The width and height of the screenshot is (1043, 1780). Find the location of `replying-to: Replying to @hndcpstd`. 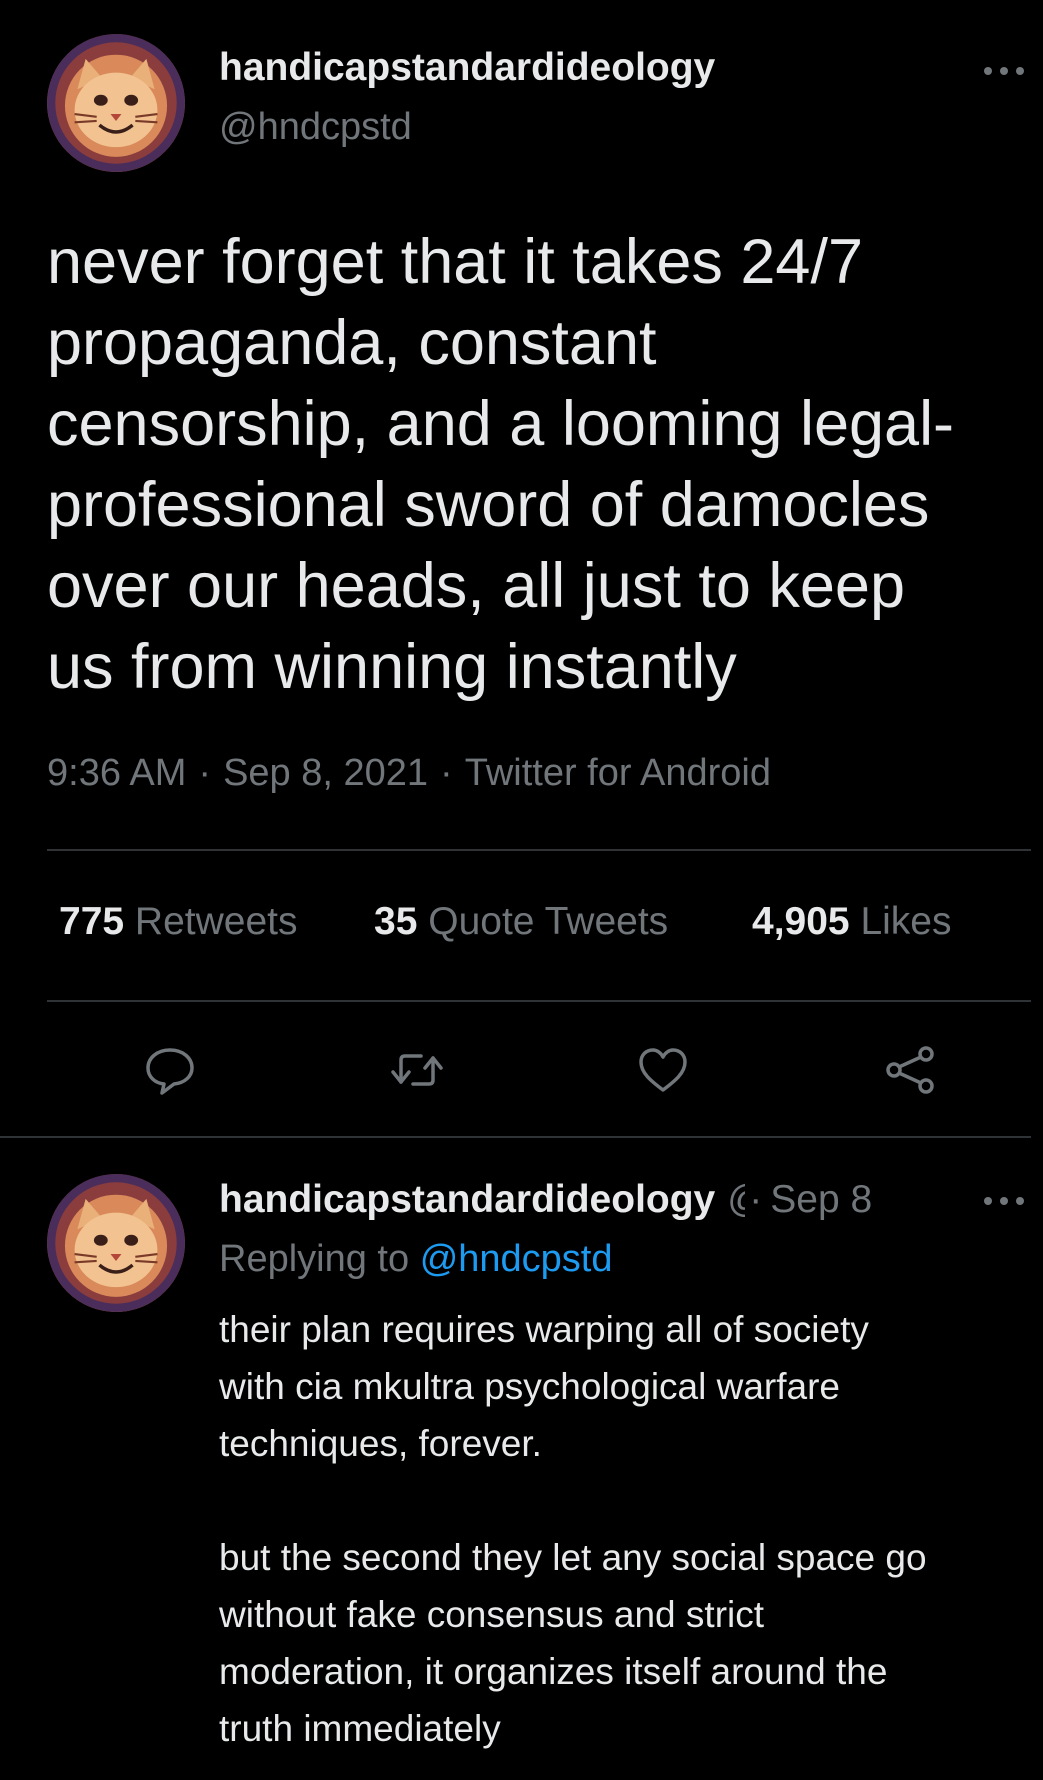

replying-to: Replying to @hndcpstd is located at coordinates (416, 1259).